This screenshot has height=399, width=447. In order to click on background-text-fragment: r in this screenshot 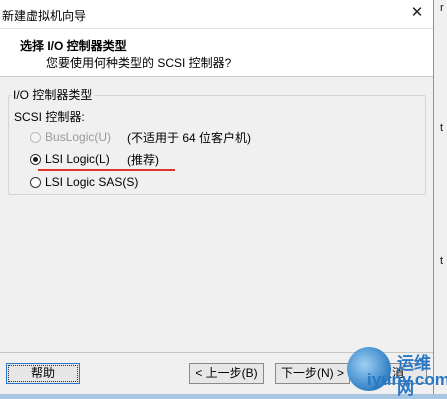, I will do `click(442, 8)`.